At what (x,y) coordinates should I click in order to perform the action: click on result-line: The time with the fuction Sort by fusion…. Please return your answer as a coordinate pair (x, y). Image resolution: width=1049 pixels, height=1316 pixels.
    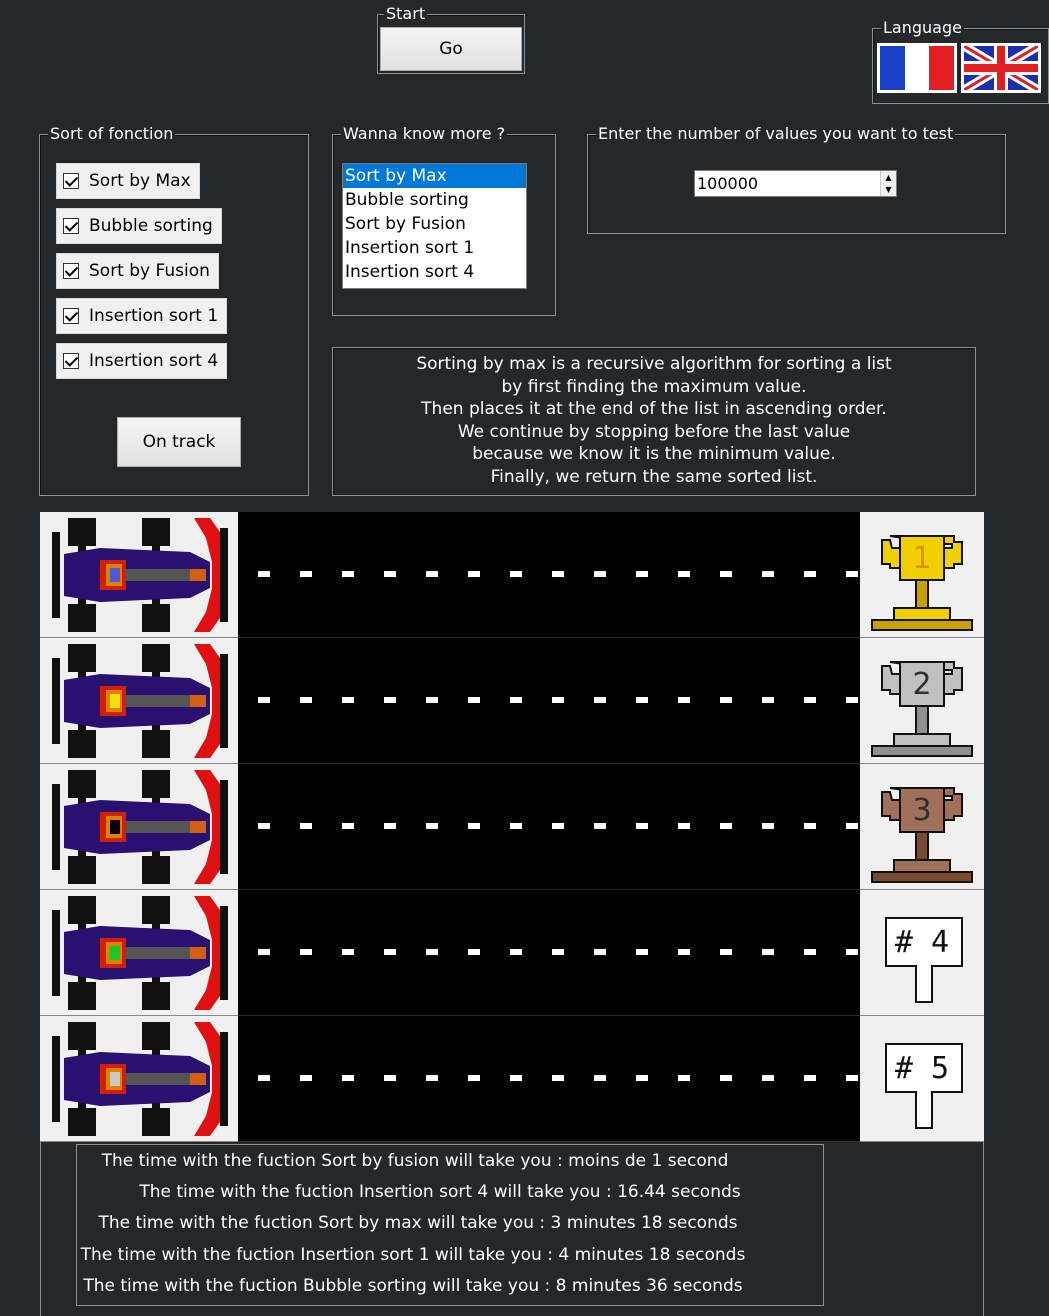
    Looking at the image, I should click on (415, 1161).